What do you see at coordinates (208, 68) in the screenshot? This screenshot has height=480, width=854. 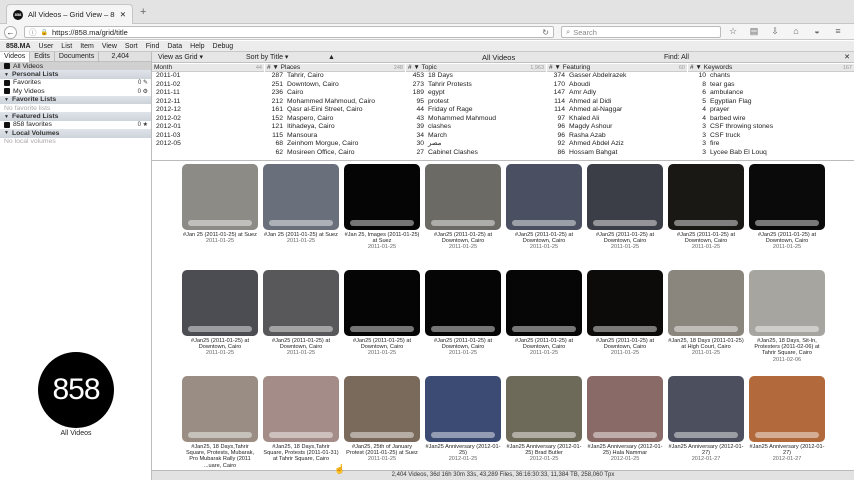 I see `column-header-month: Month 44` at bounding box center [208, 68].